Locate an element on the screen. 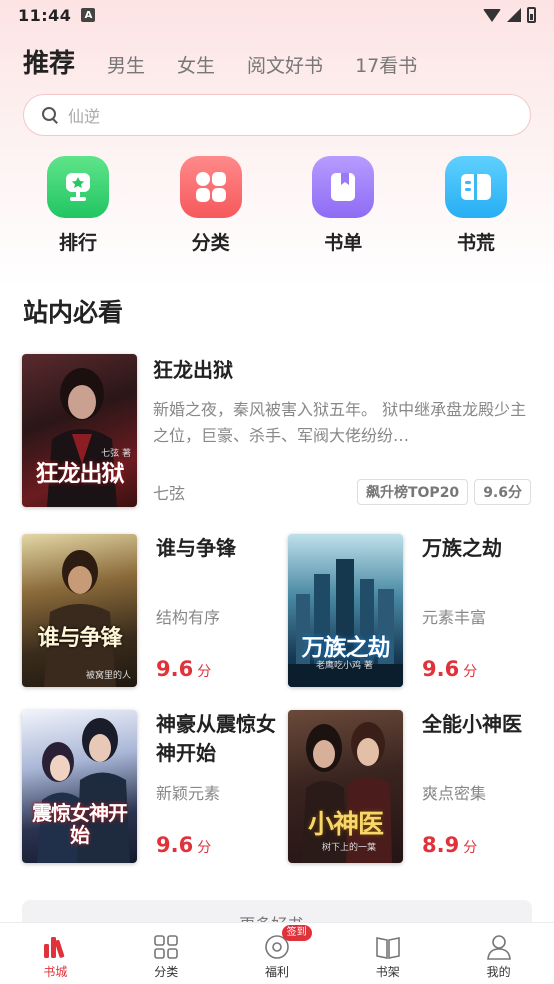  nav-welfare: 签到 福利 is located at coordinates (277, 953).